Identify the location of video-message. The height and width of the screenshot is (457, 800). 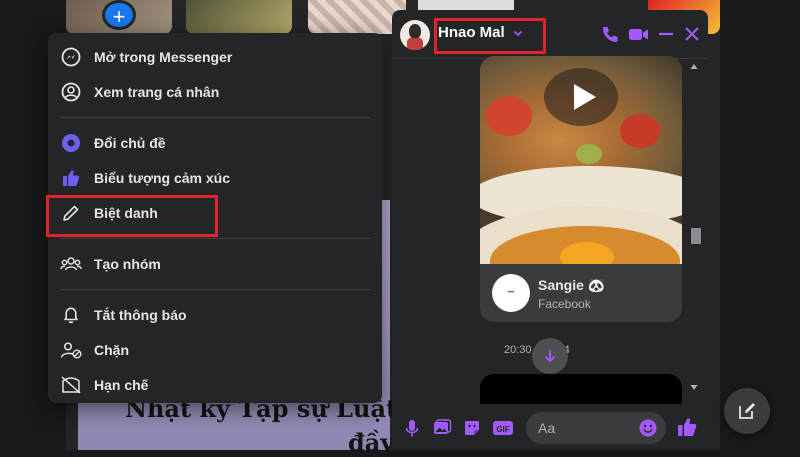
(581, 160).